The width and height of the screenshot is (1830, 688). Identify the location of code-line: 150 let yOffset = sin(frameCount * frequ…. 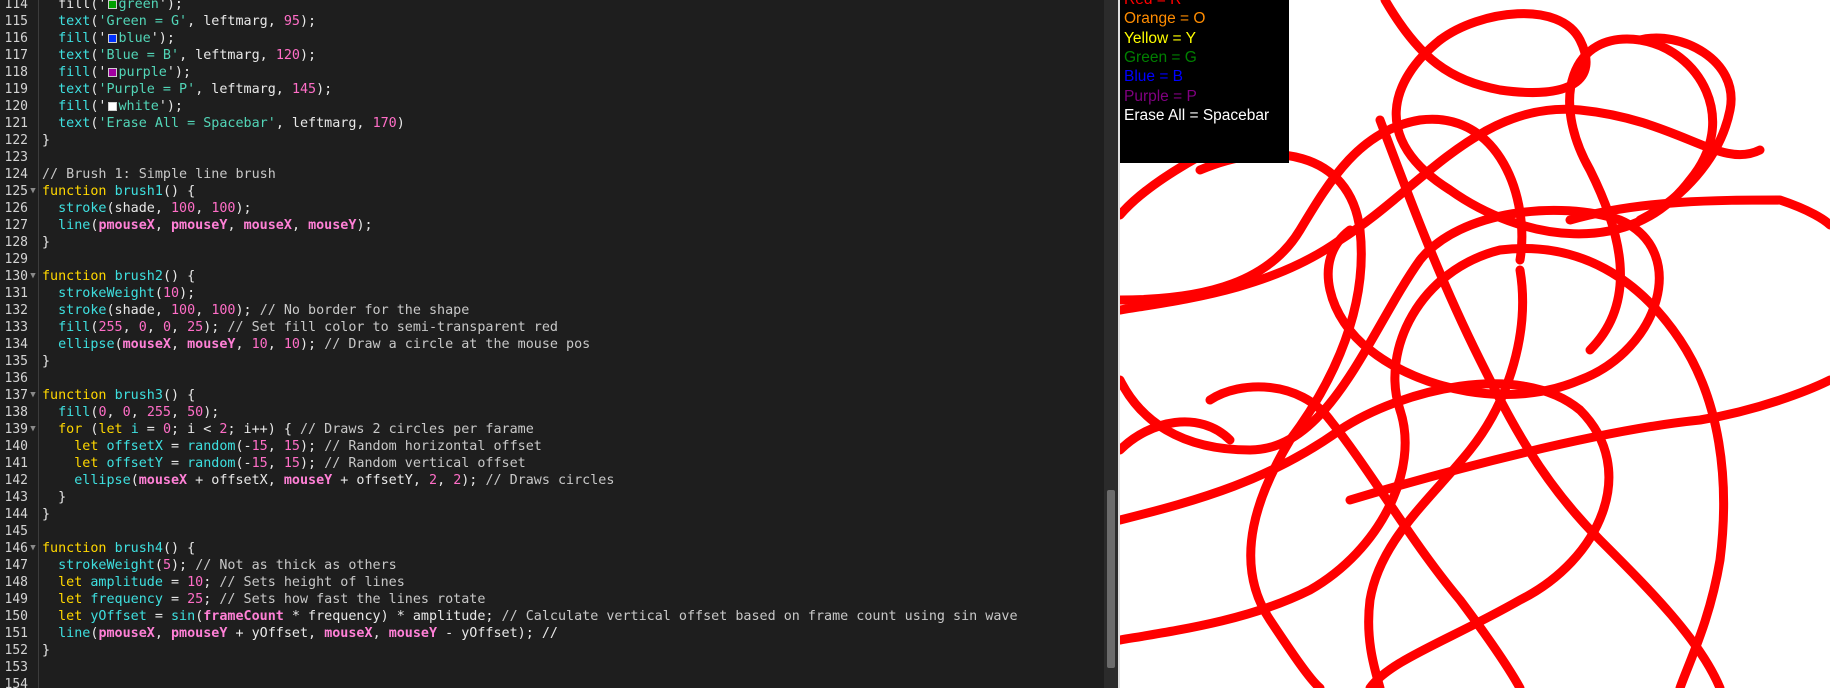
(550, 616).